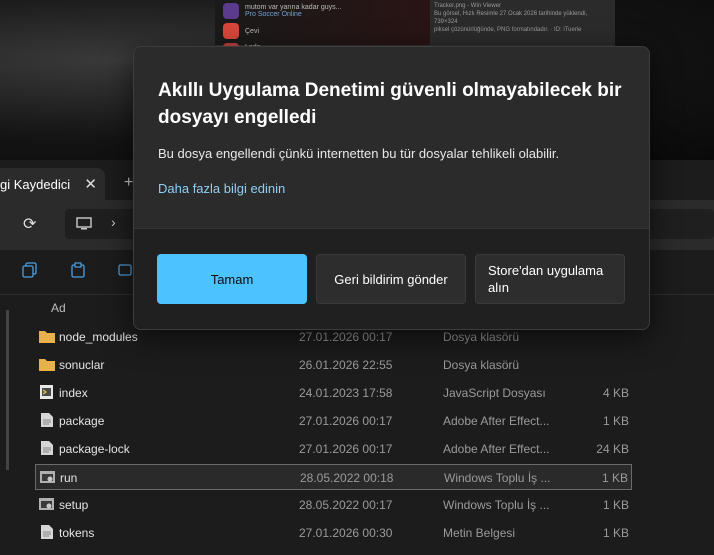 This screenshot has width=714, height=555. I want to click on file-size: 4 KB, so click(615, 393).